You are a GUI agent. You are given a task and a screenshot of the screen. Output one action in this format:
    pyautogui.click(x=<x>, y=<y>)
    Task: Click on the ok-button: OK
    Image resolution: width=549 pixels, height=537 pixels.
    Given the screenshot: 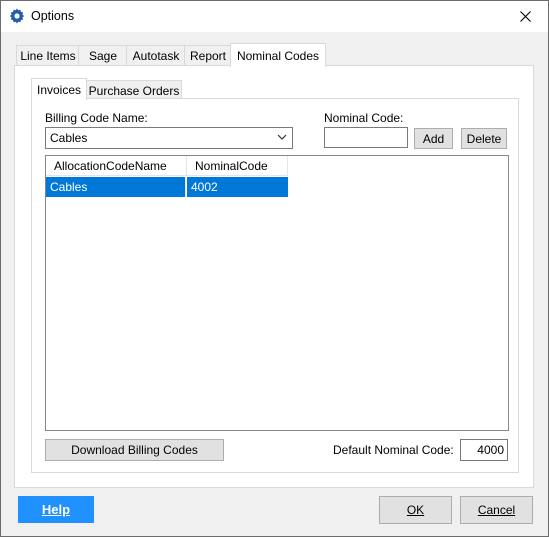 What is the action you would take?
    pyautogui.click(x=415, y=510)
    